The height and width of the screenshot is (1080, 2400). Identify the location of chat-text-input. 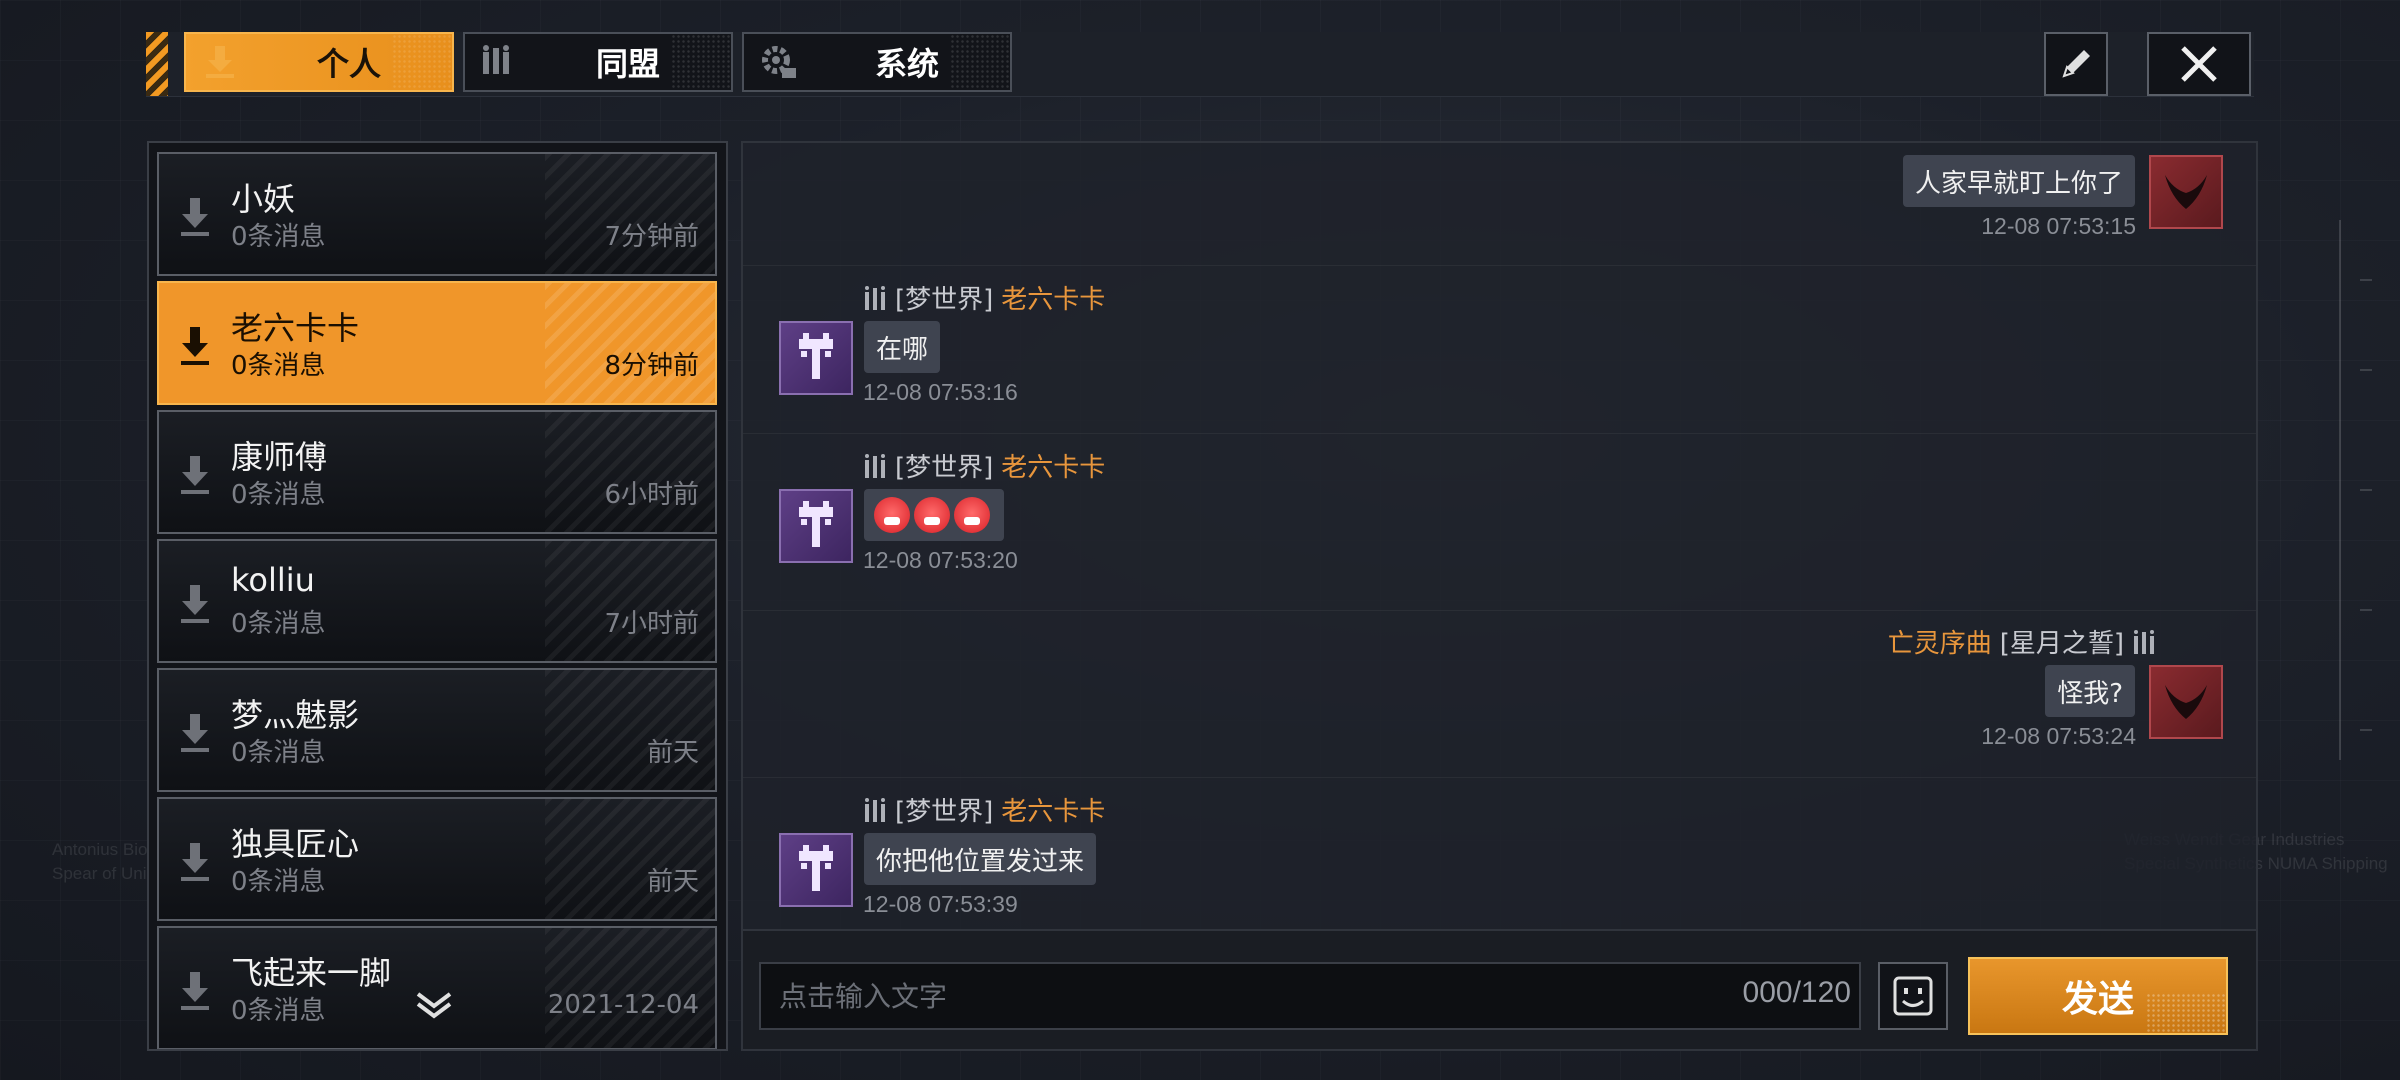
(1310, 996).